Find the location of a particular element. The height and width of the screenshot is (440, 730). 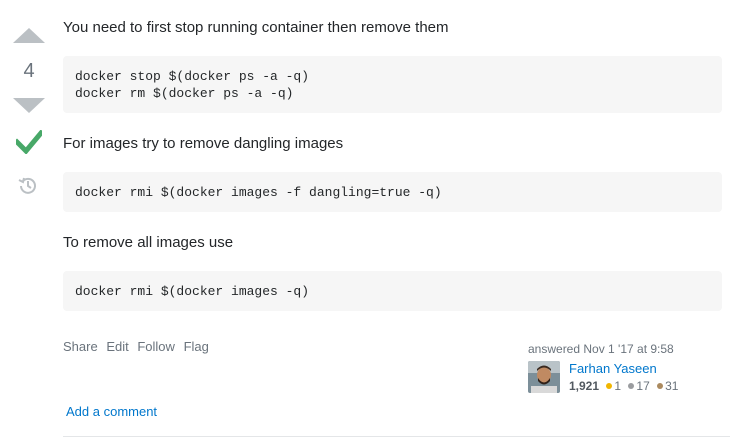

silver-badge-icon is located at coordinates (631, 386).